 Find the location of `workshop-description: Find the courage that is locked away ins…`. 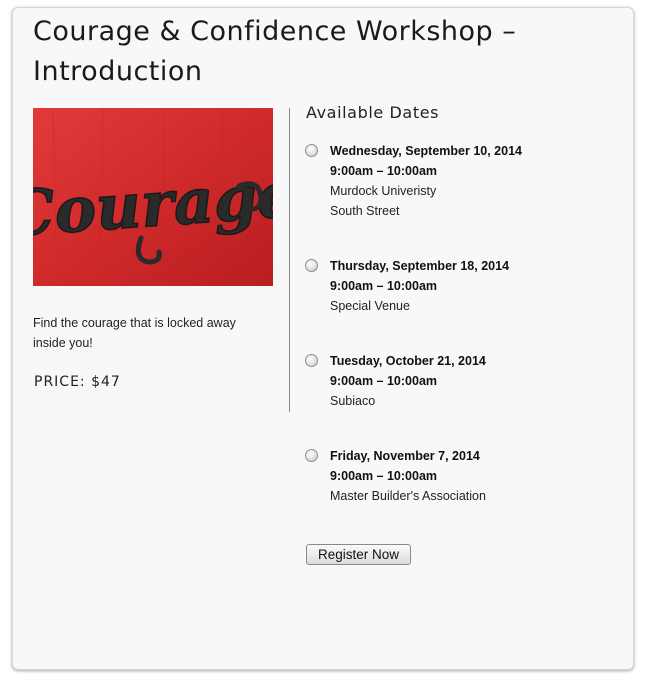

workshop-description: Find the courage that is locked away ins… is located at coordinates (134, 333).